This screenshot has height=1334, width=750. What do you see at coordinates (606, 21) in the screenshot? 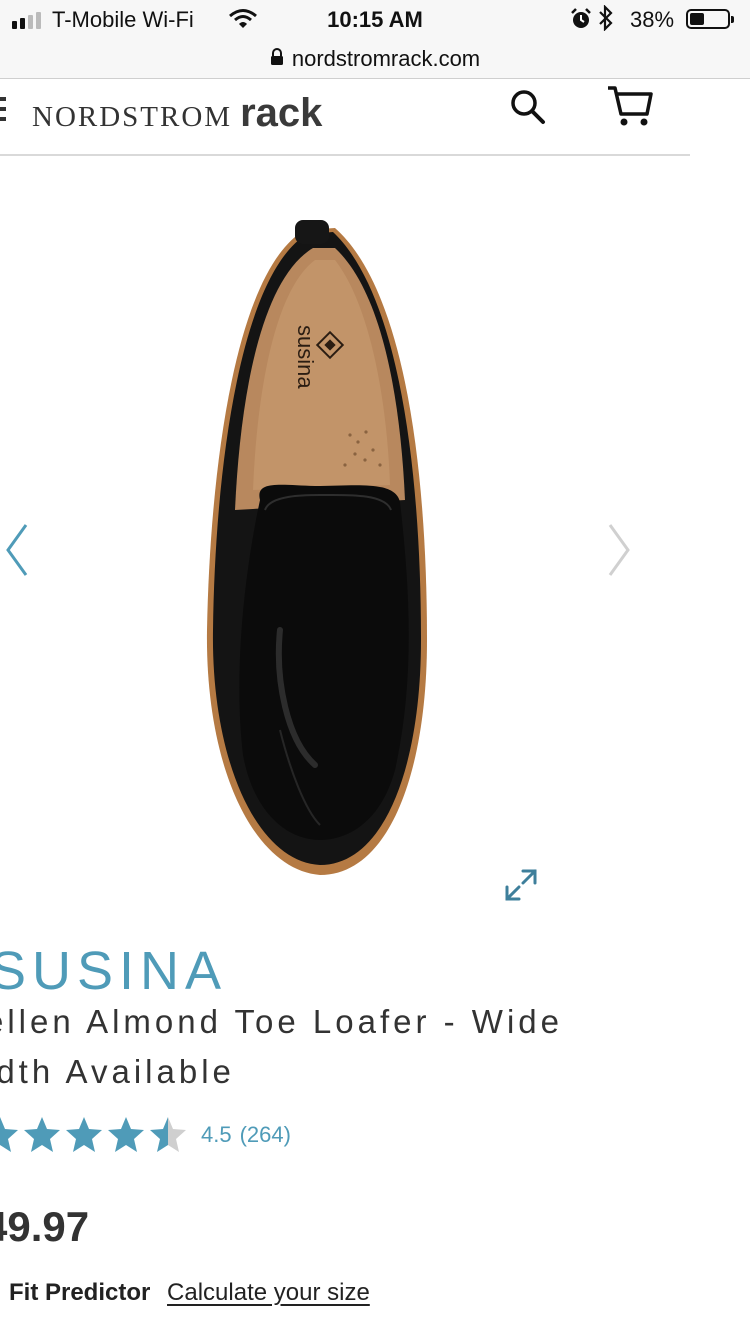
I see `bluetooth-icon` at bounding box center [606, 21].